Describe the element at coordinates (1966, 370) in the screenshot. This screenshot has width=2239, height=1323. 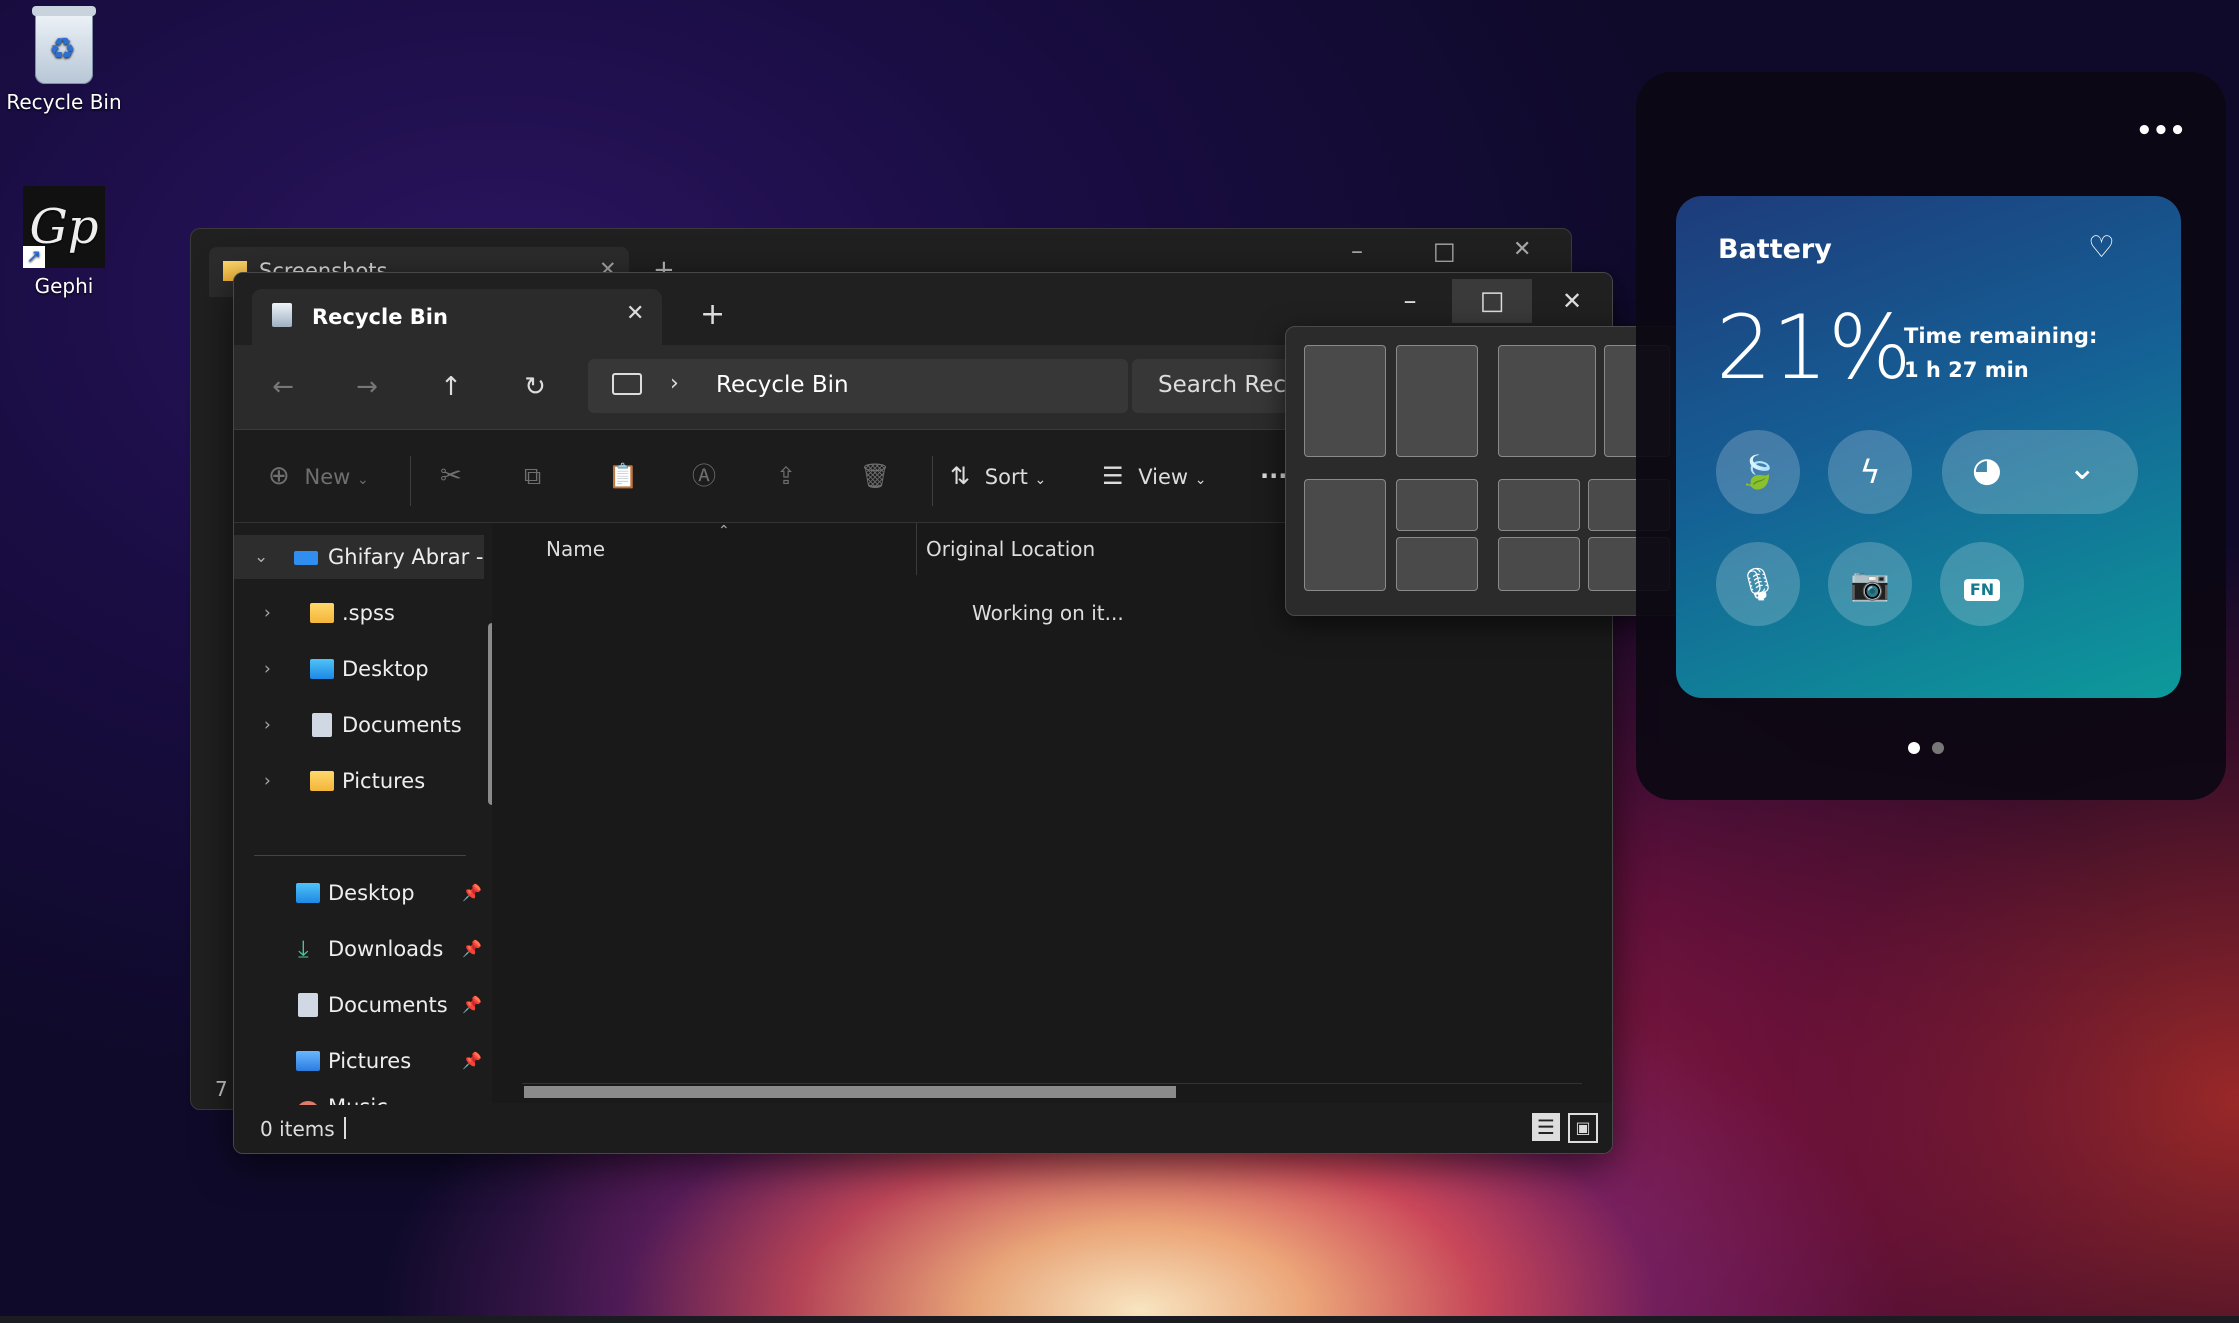
I see `time-remaining-value: 1 h 27 min` at that location.